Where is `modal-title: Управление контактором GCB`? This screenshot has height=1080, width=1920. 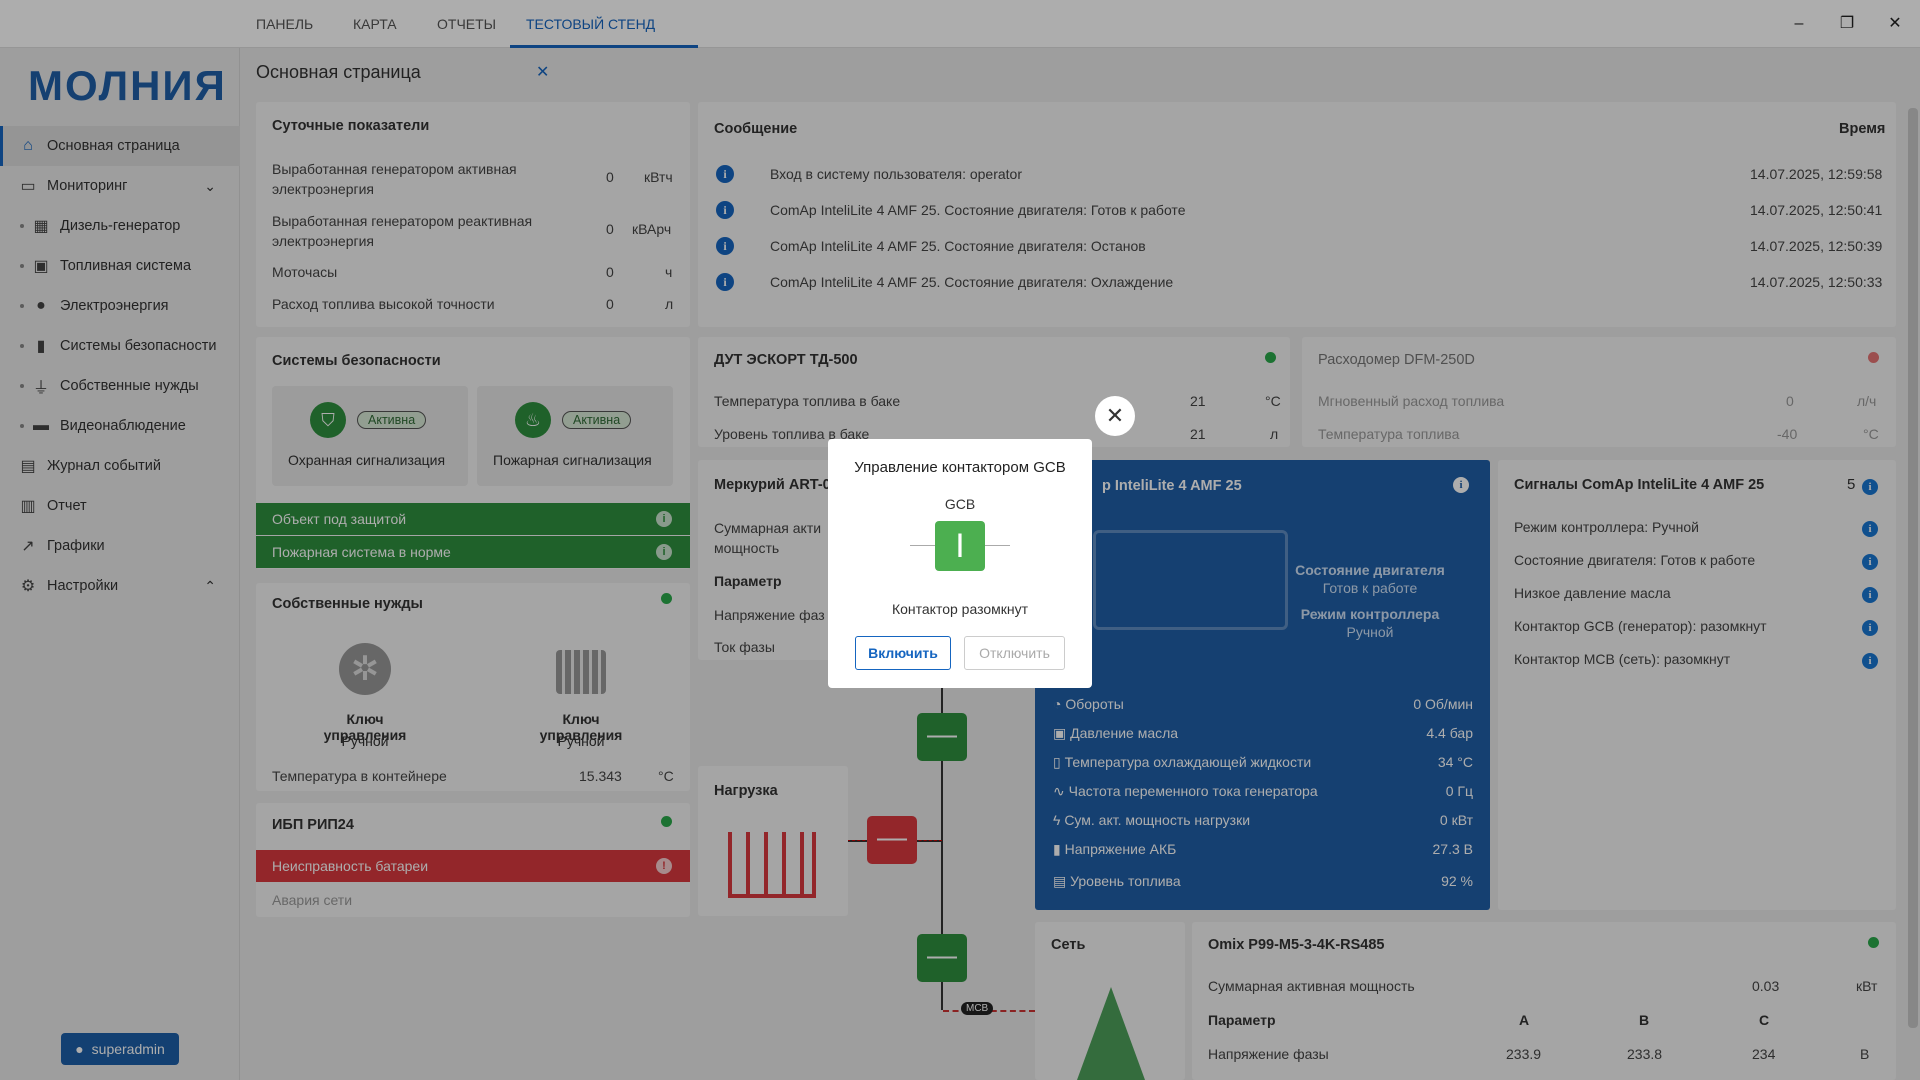 modal-title: Управление контактором GCB is located at coordinates (960, 467).